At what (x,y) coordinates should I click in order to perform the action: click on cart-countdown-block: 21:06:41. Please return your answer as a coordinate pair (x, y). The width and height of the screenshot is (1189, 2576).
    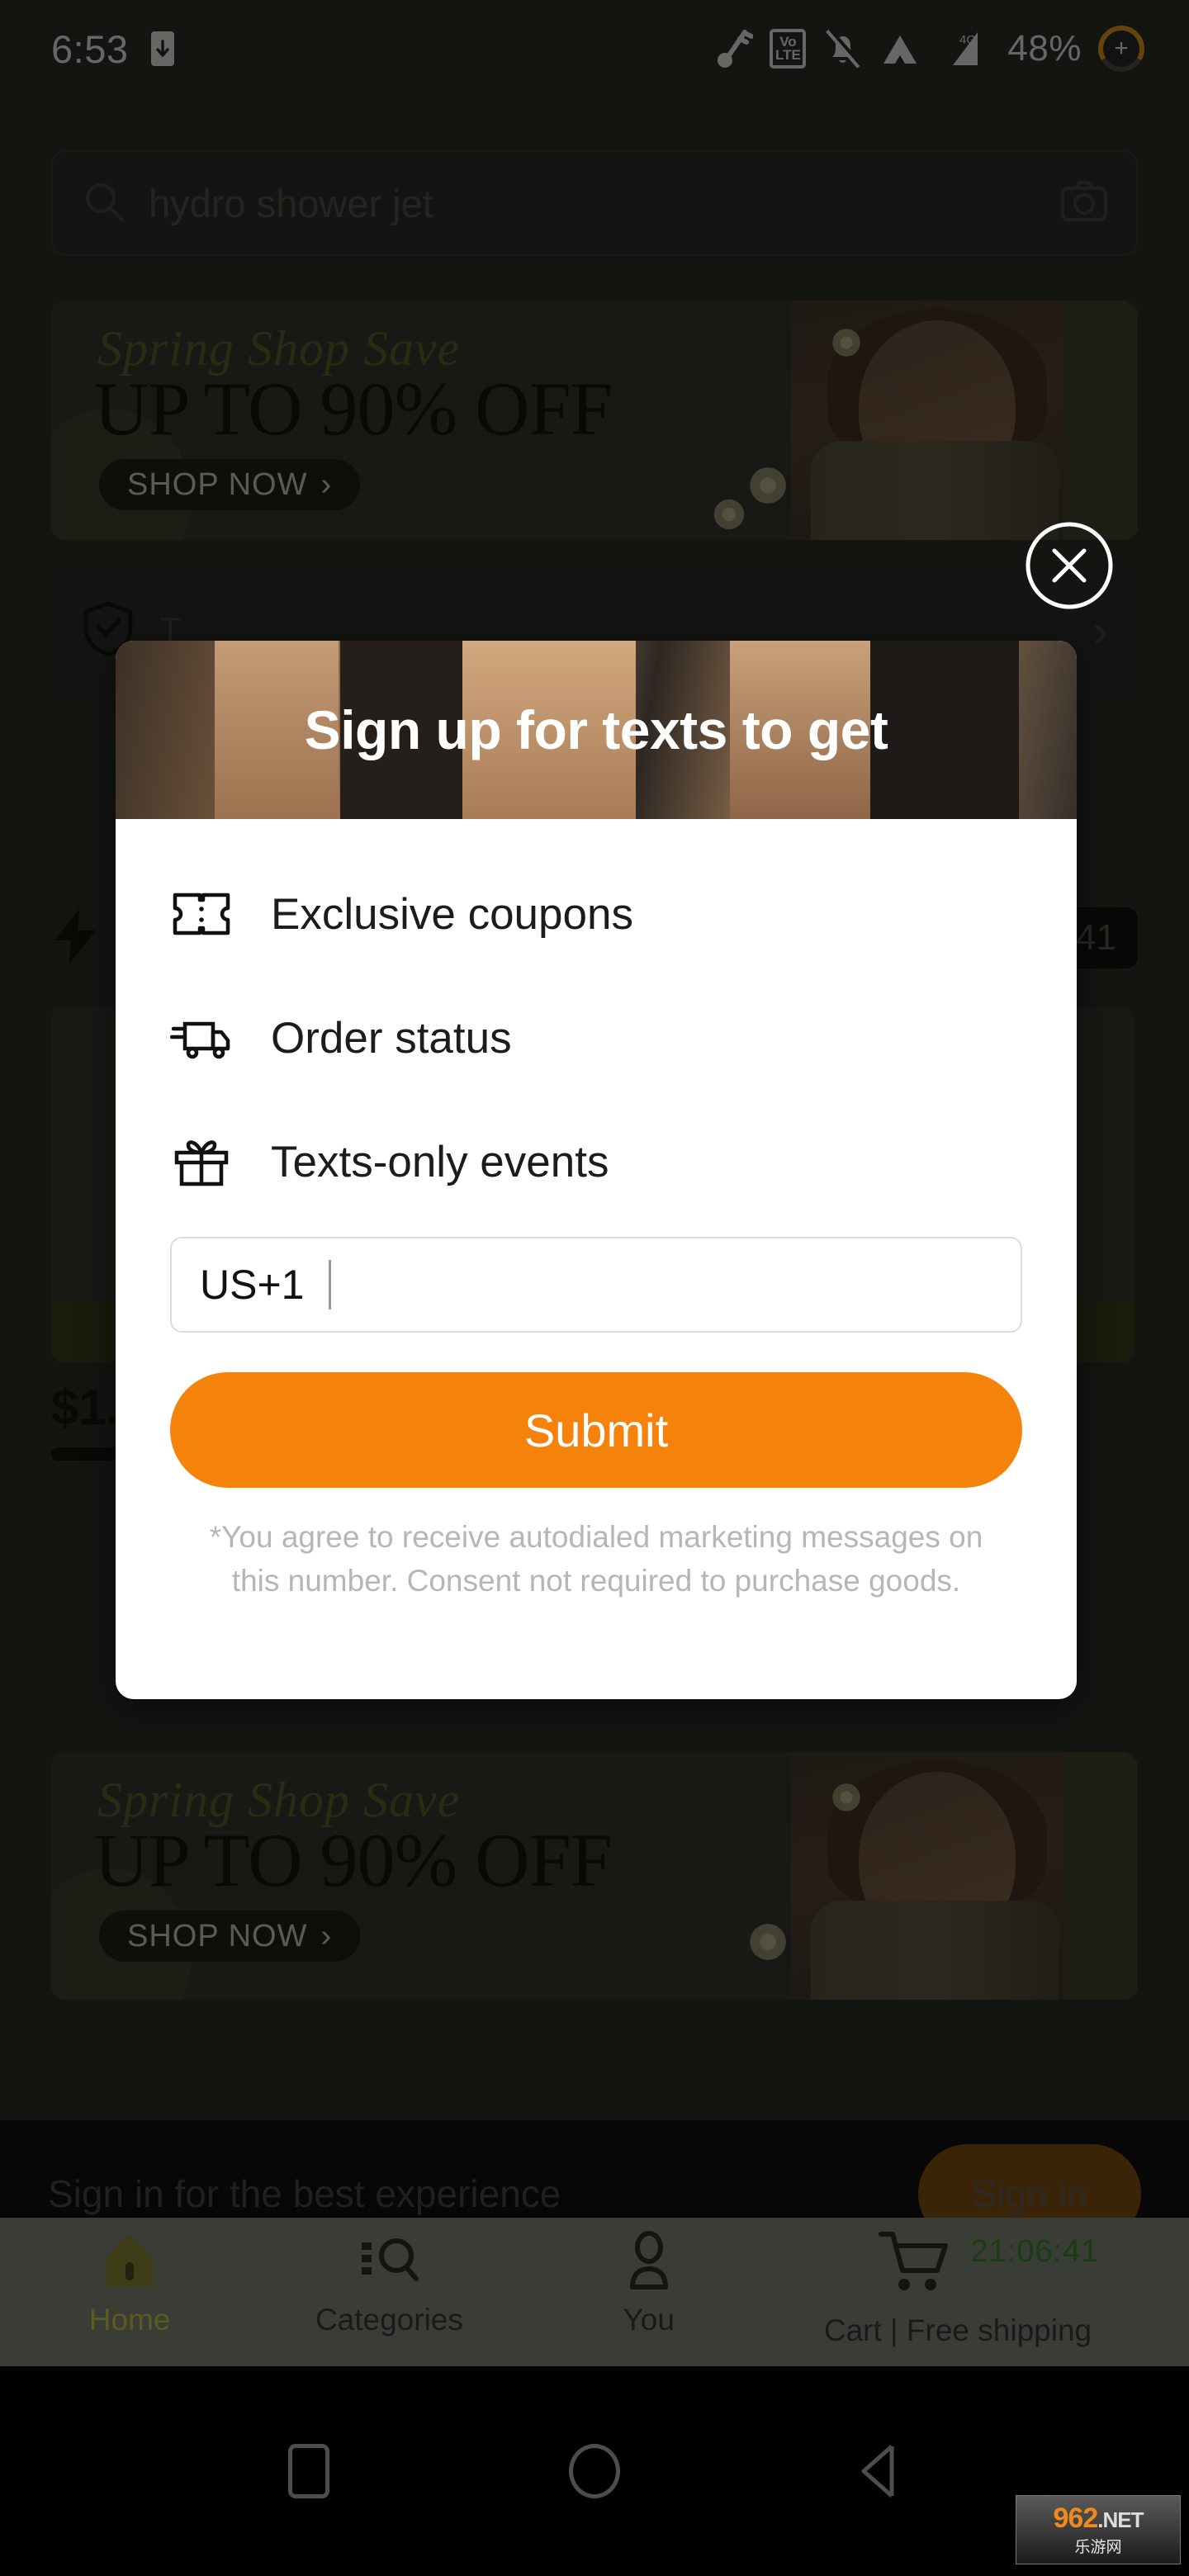
    Looking at the image, I should click on (1034, 2249).